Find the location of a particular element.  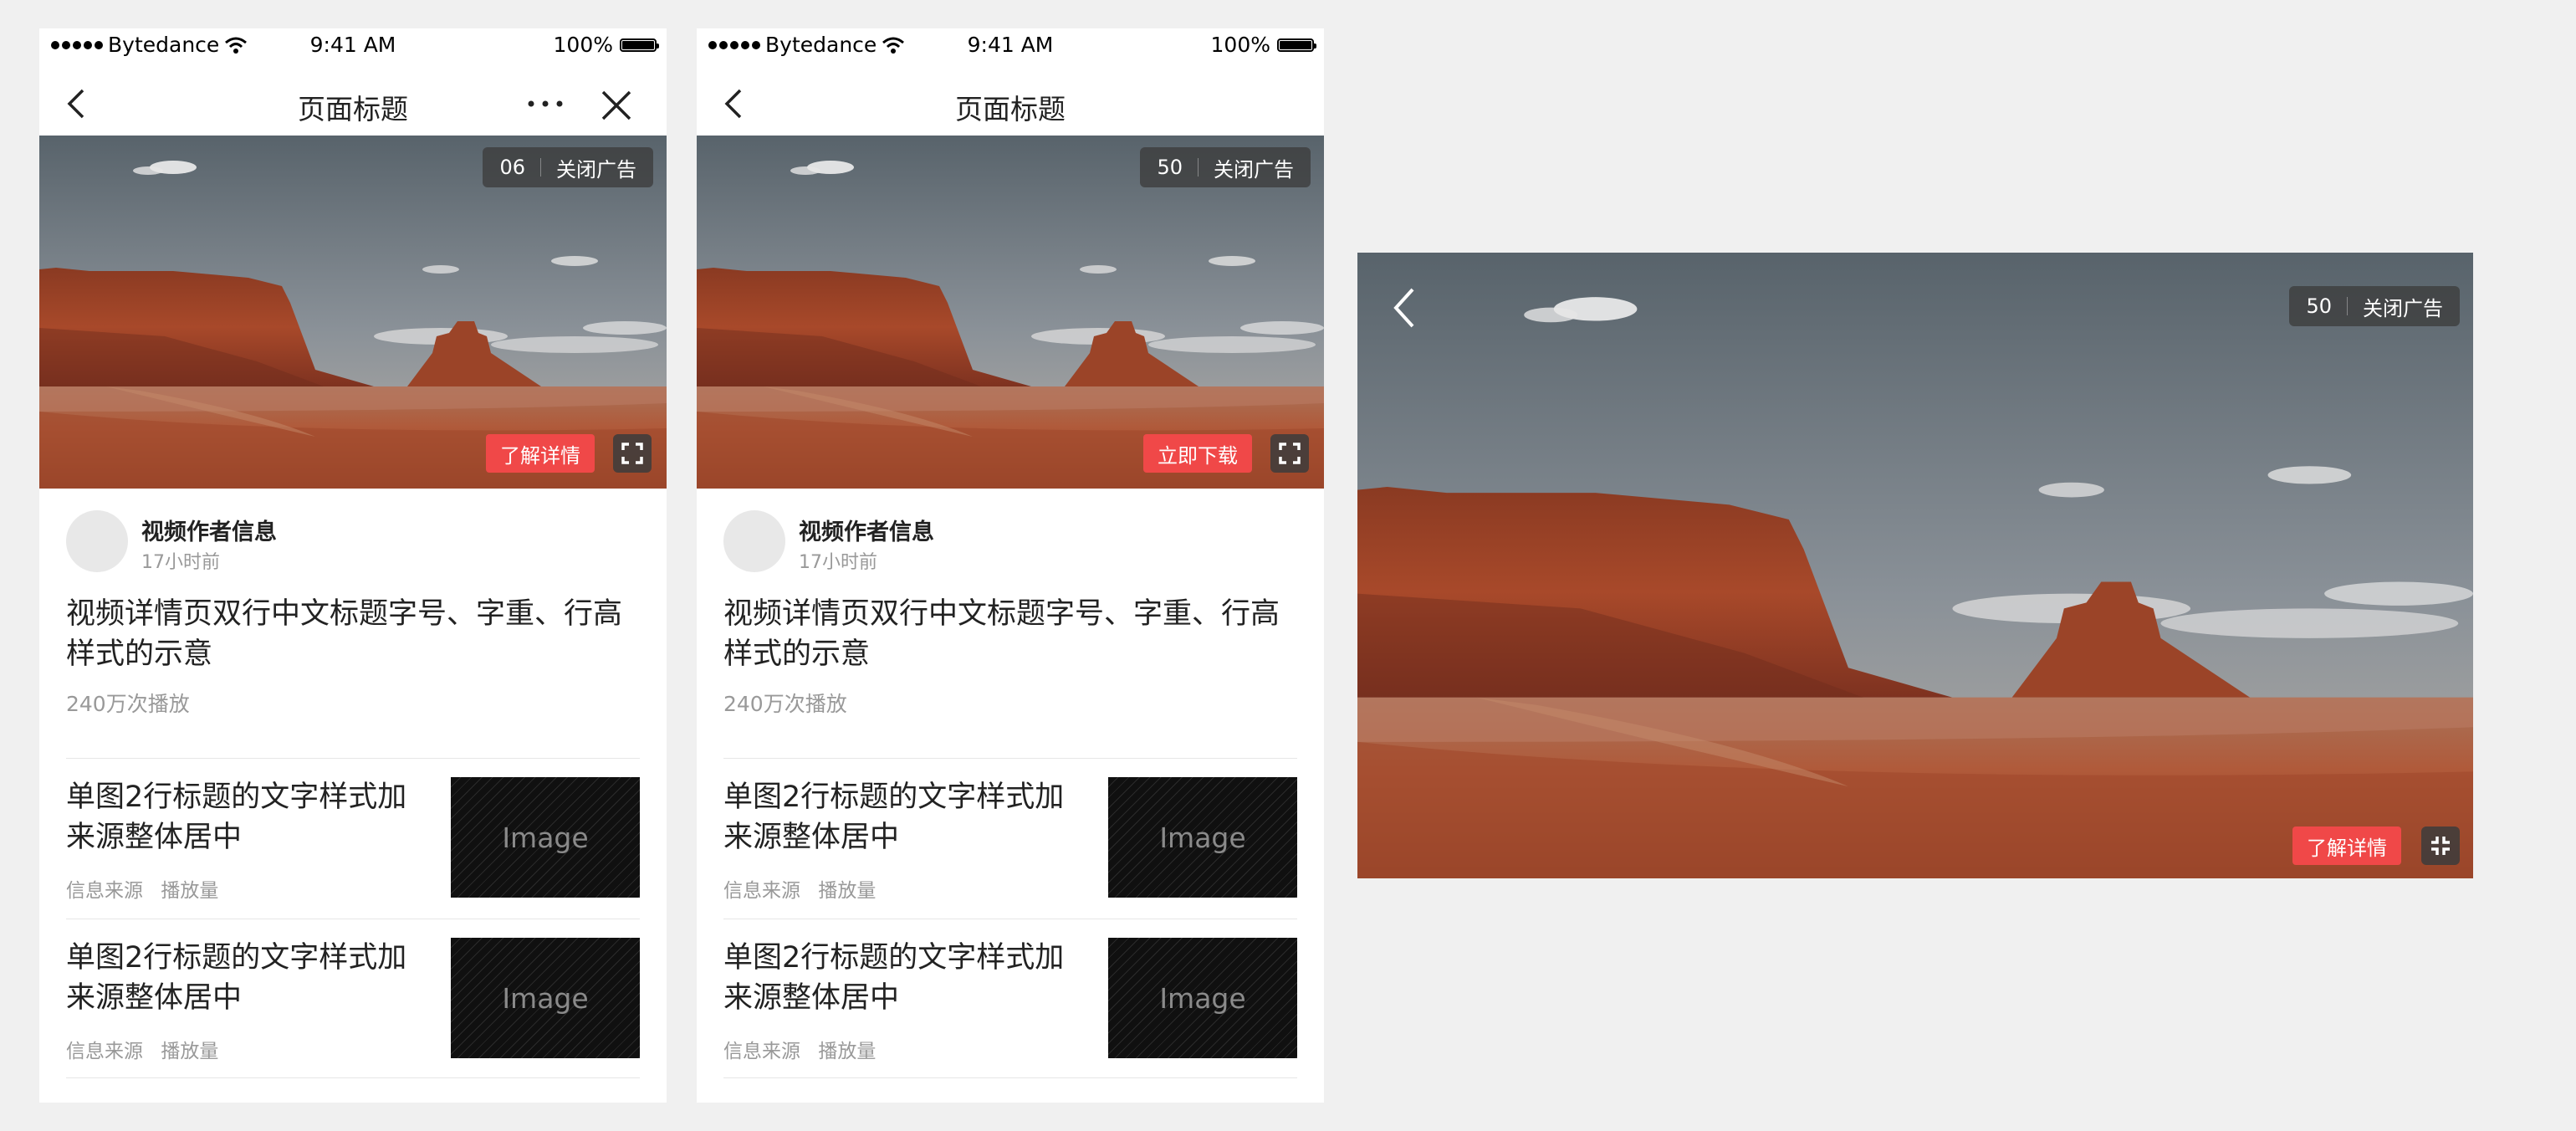

exit-fullscreen-icon is located at coordinates (2440, 846).